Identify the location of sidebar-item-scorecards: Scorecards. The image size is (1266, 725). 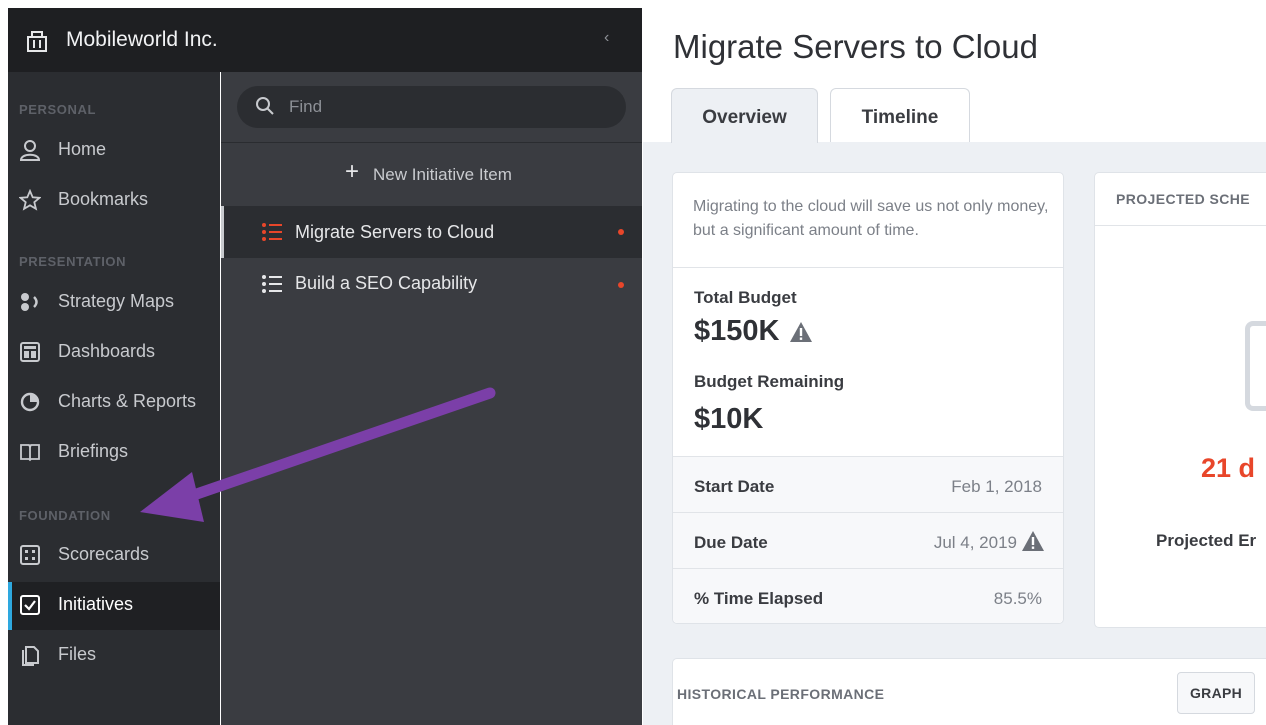
(114, 556).